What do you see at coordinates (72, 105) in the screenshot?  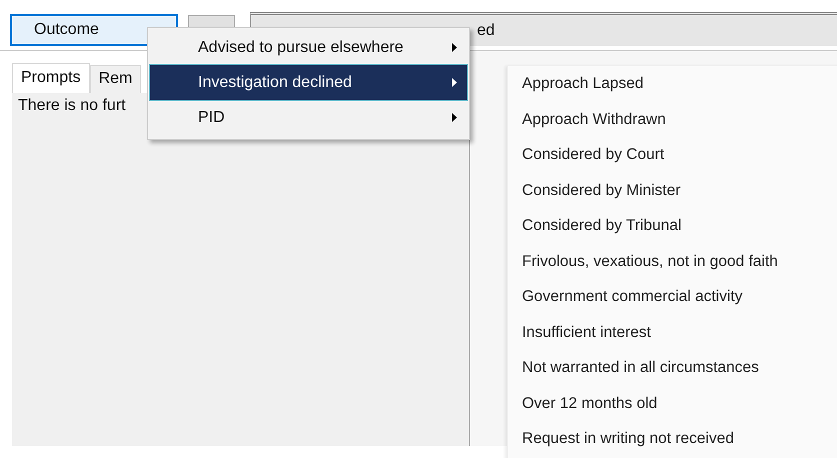 I see `panel-text: There is no furt` at bounding box center [72, 105].